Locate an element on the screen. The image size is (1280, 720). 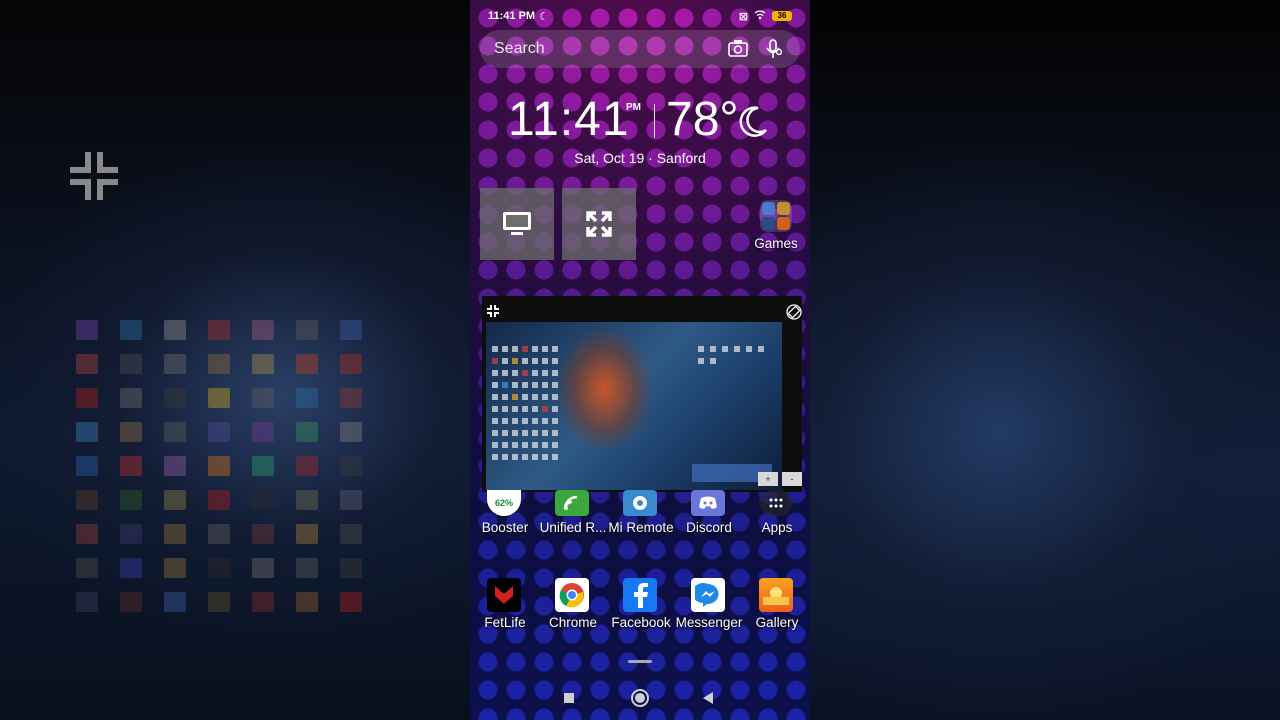
zoom-out-button: - is located at coordinates (792, 479).